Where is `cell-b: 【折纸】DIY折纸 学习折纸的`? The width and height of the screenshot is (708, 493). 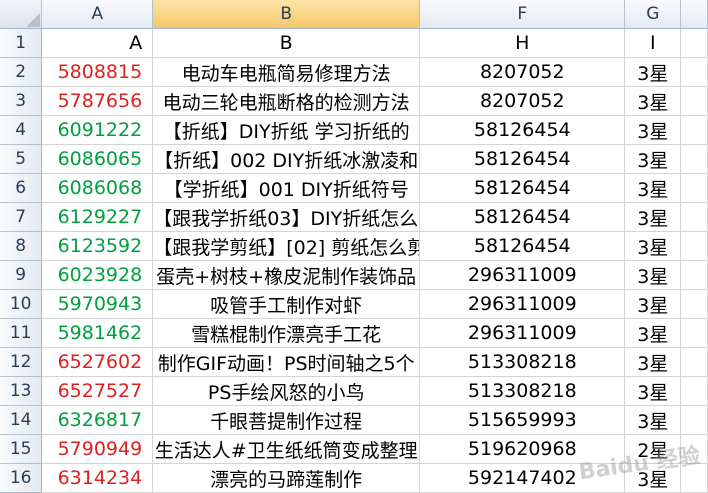
cell-b: 【折纸】DIY折纸 学习折纸的 is located at coordinates (286, 130).